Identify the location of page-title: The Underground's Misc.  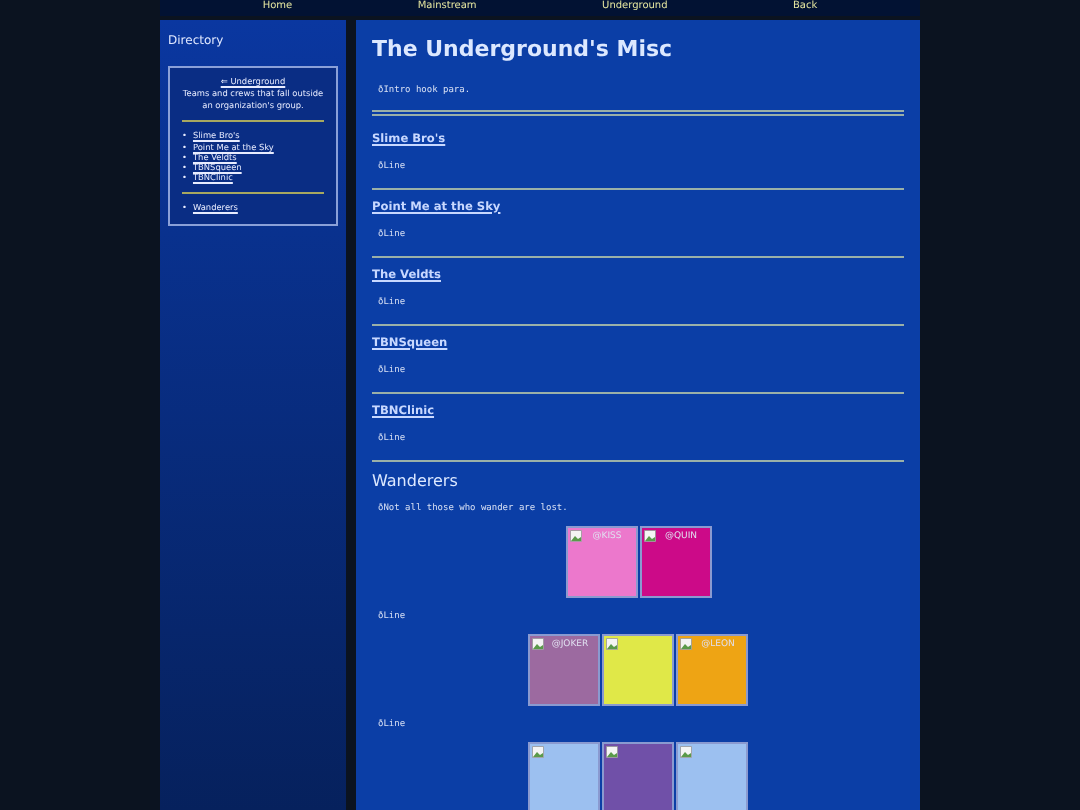
(523, 48).